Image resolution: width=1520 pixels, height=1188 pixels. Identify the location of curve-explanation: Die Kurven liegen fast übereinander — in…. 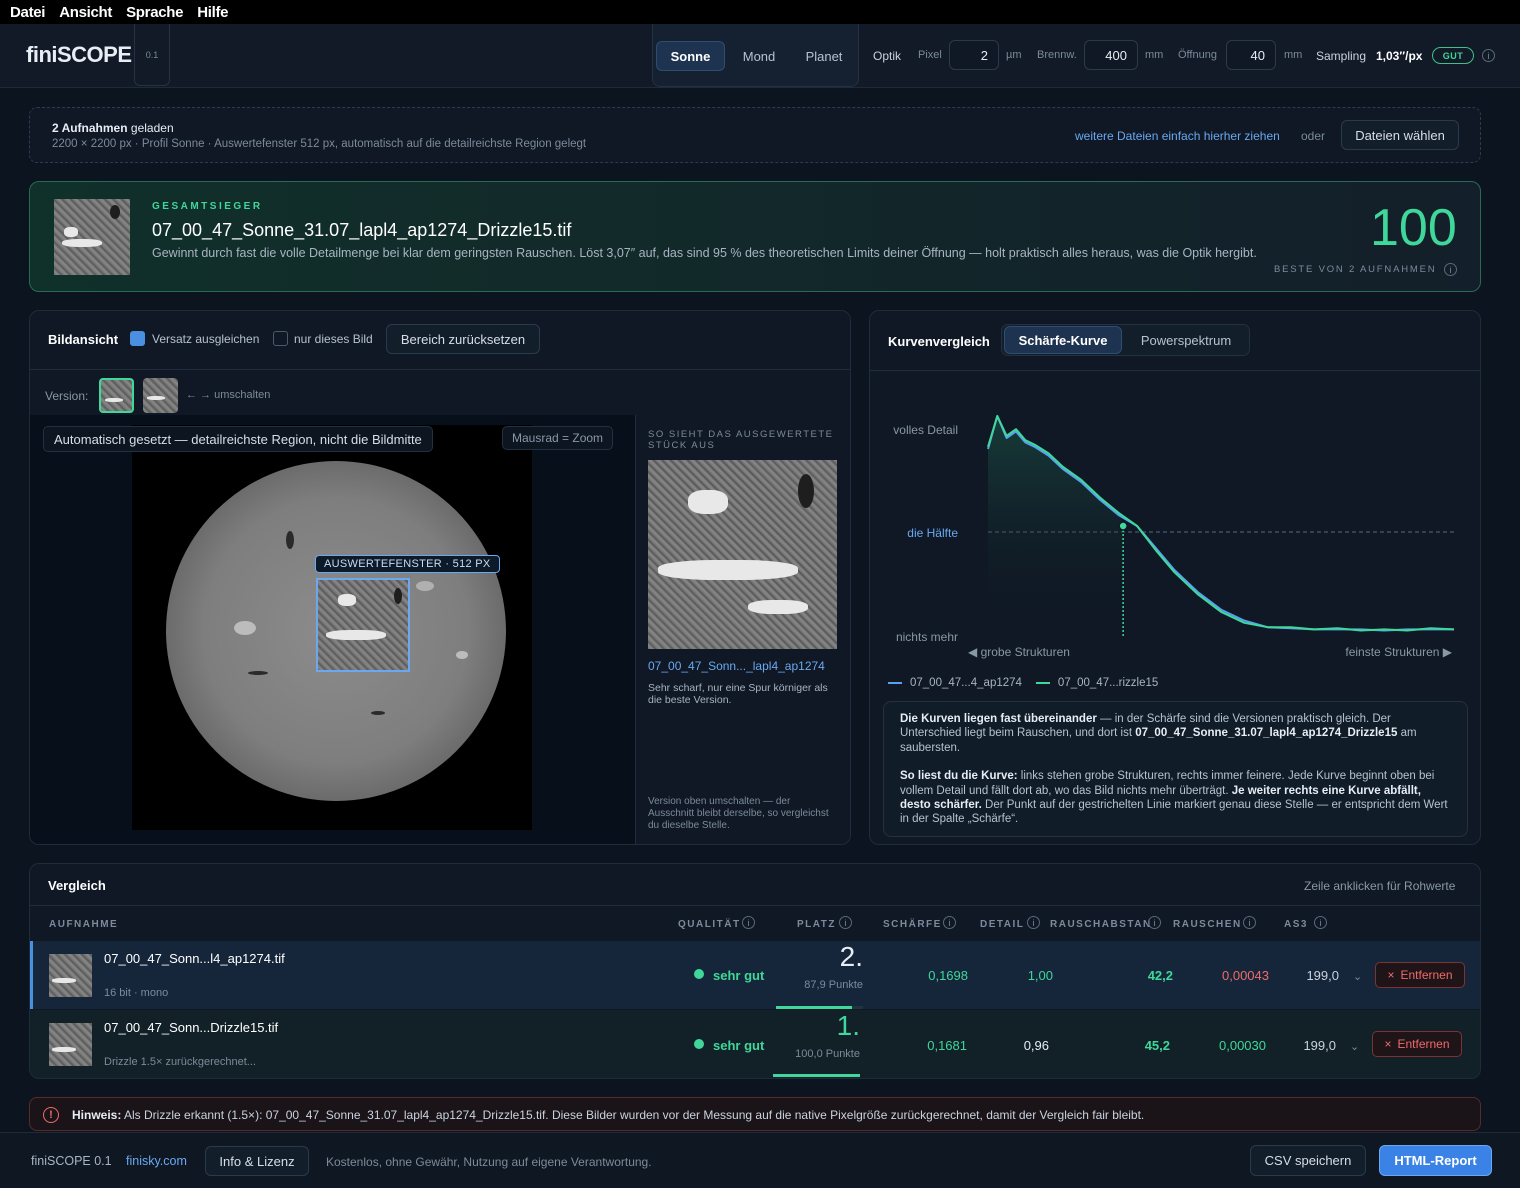
(1175, 769).